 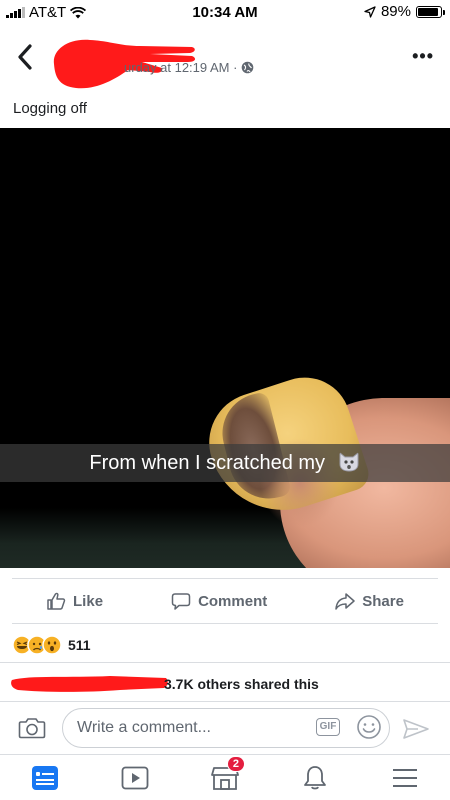 What do you see at coordinates (56, 601) in the screenshot?
I see `thumbs-up-icon` at bounding box center [56, 601].